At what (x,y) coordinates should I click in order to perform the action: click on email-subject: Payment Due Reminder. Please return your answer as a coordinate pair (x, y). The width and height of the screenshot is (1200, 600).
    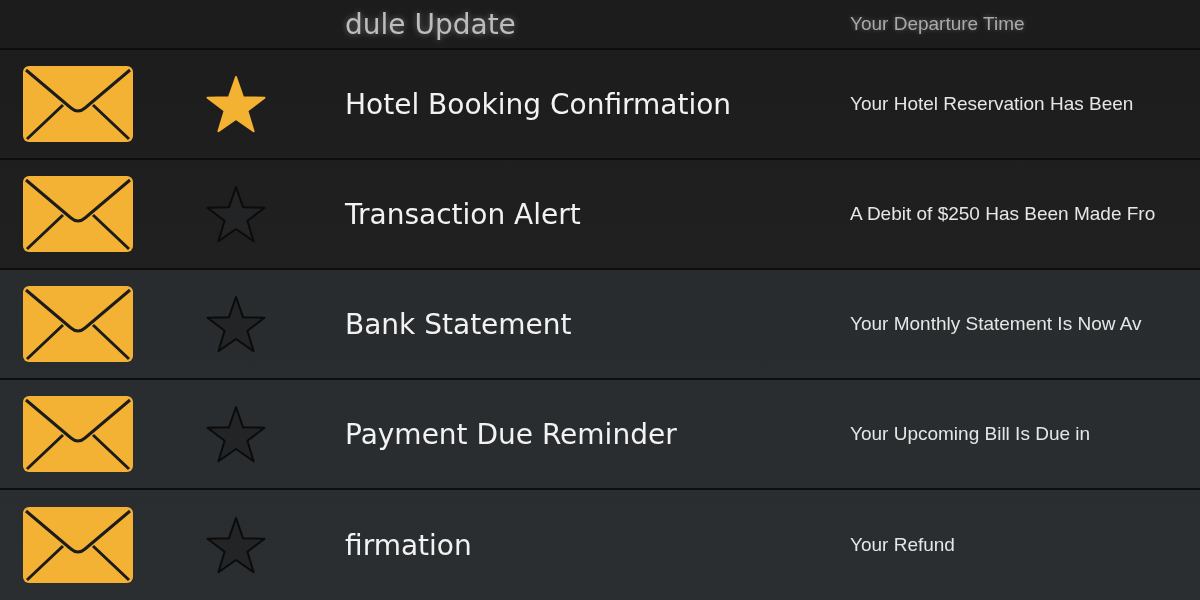
    Looking at the image, I should click on (511, 434).